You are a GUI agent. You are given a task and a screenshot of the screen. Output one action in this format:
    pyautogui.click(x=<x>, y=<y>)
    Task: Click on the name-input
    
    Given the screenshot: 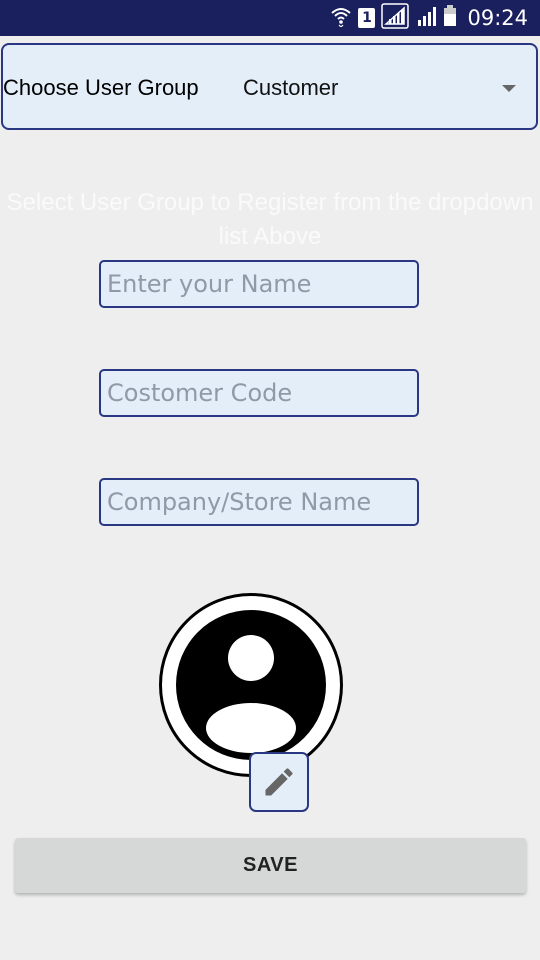 What is the action you would take?
    pyautogui.click(x=259, y=284)
    